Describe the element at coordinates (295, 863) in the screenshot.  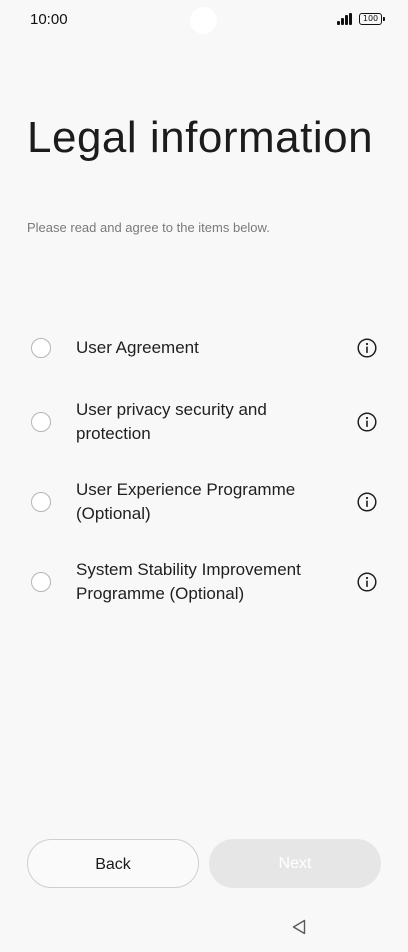
I see `next-button: Next` at that location.